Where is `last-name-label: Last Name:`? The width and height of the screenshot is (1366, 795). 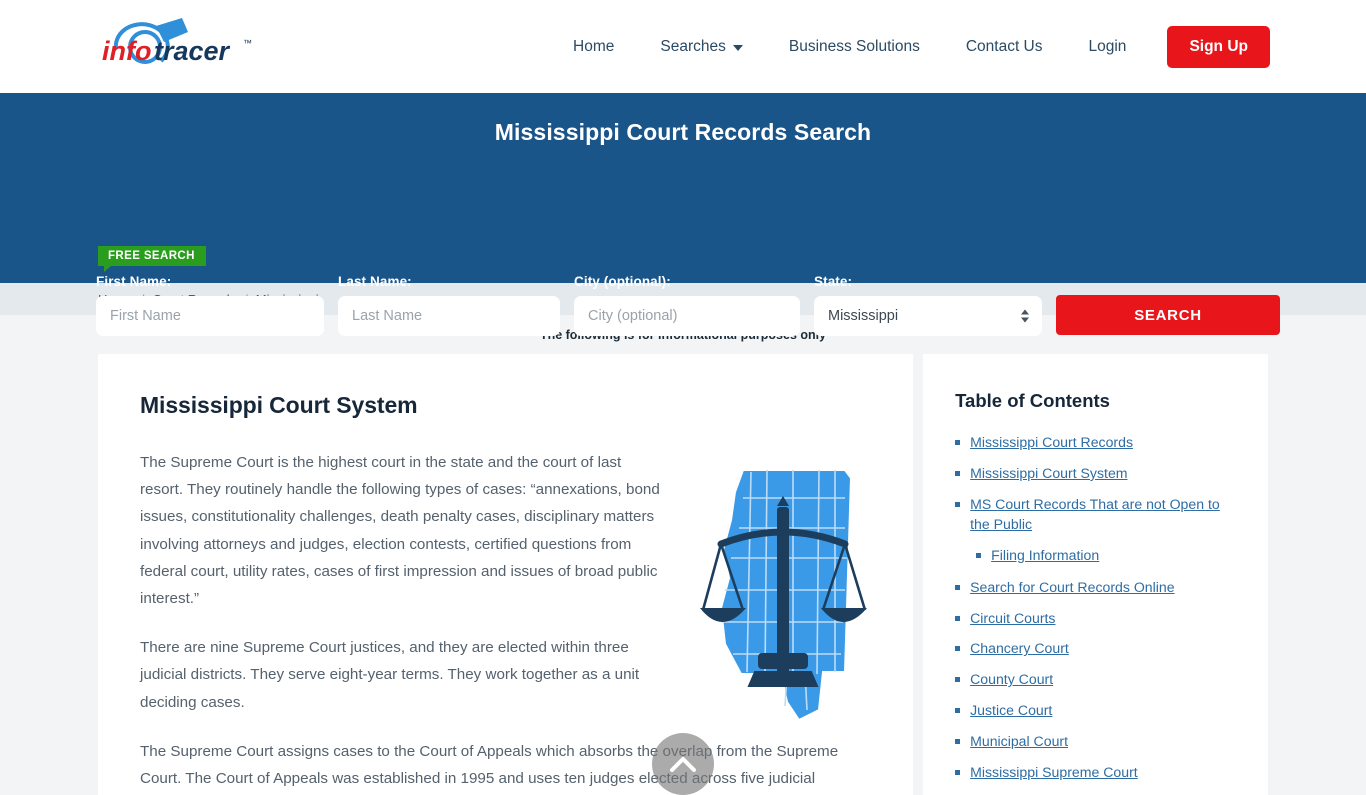
last-name-label: Last Name: is located at coordinates (375, 281).